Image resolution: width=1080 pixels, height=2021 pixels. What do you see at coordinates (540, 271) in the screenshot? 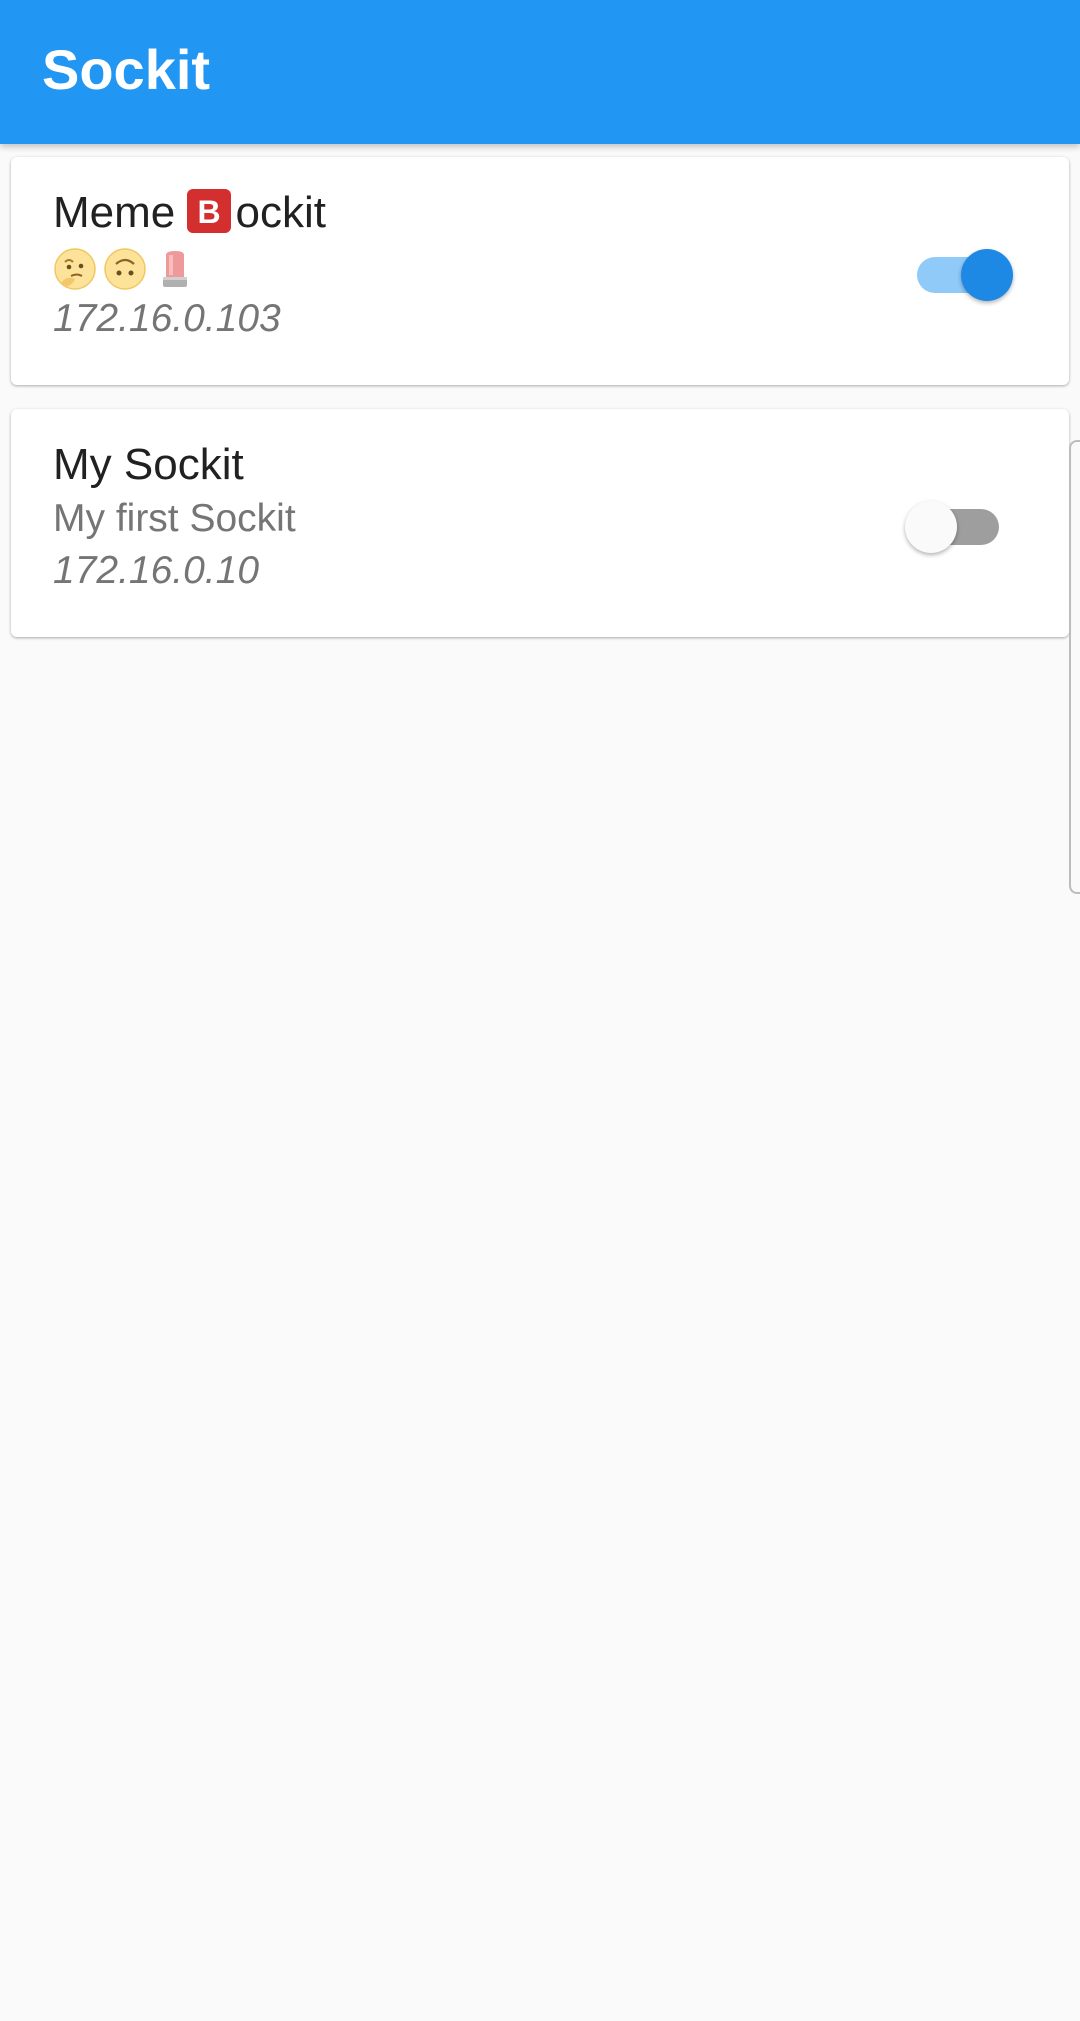
I see `sockit-card: Meme B ockit 172.16.0.103` at bounding box center [540, 271].